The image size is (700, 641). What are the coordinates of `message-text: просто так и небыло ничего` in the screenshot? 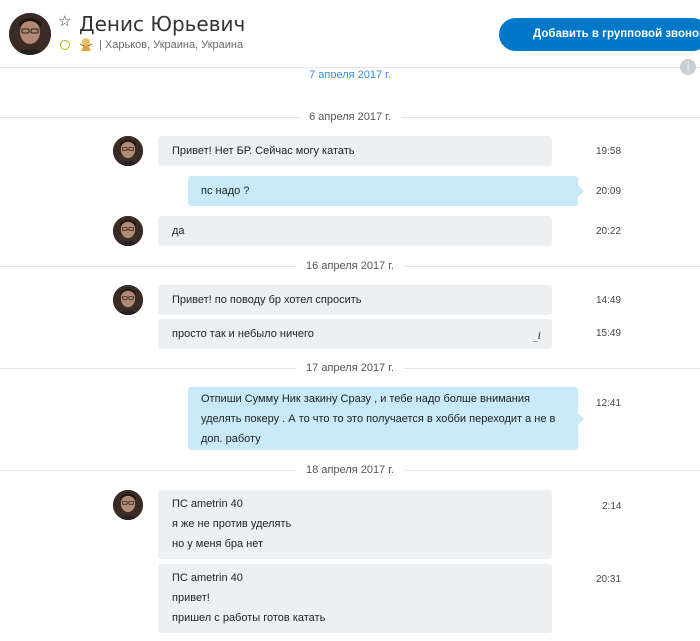 It's located at (243, 334).